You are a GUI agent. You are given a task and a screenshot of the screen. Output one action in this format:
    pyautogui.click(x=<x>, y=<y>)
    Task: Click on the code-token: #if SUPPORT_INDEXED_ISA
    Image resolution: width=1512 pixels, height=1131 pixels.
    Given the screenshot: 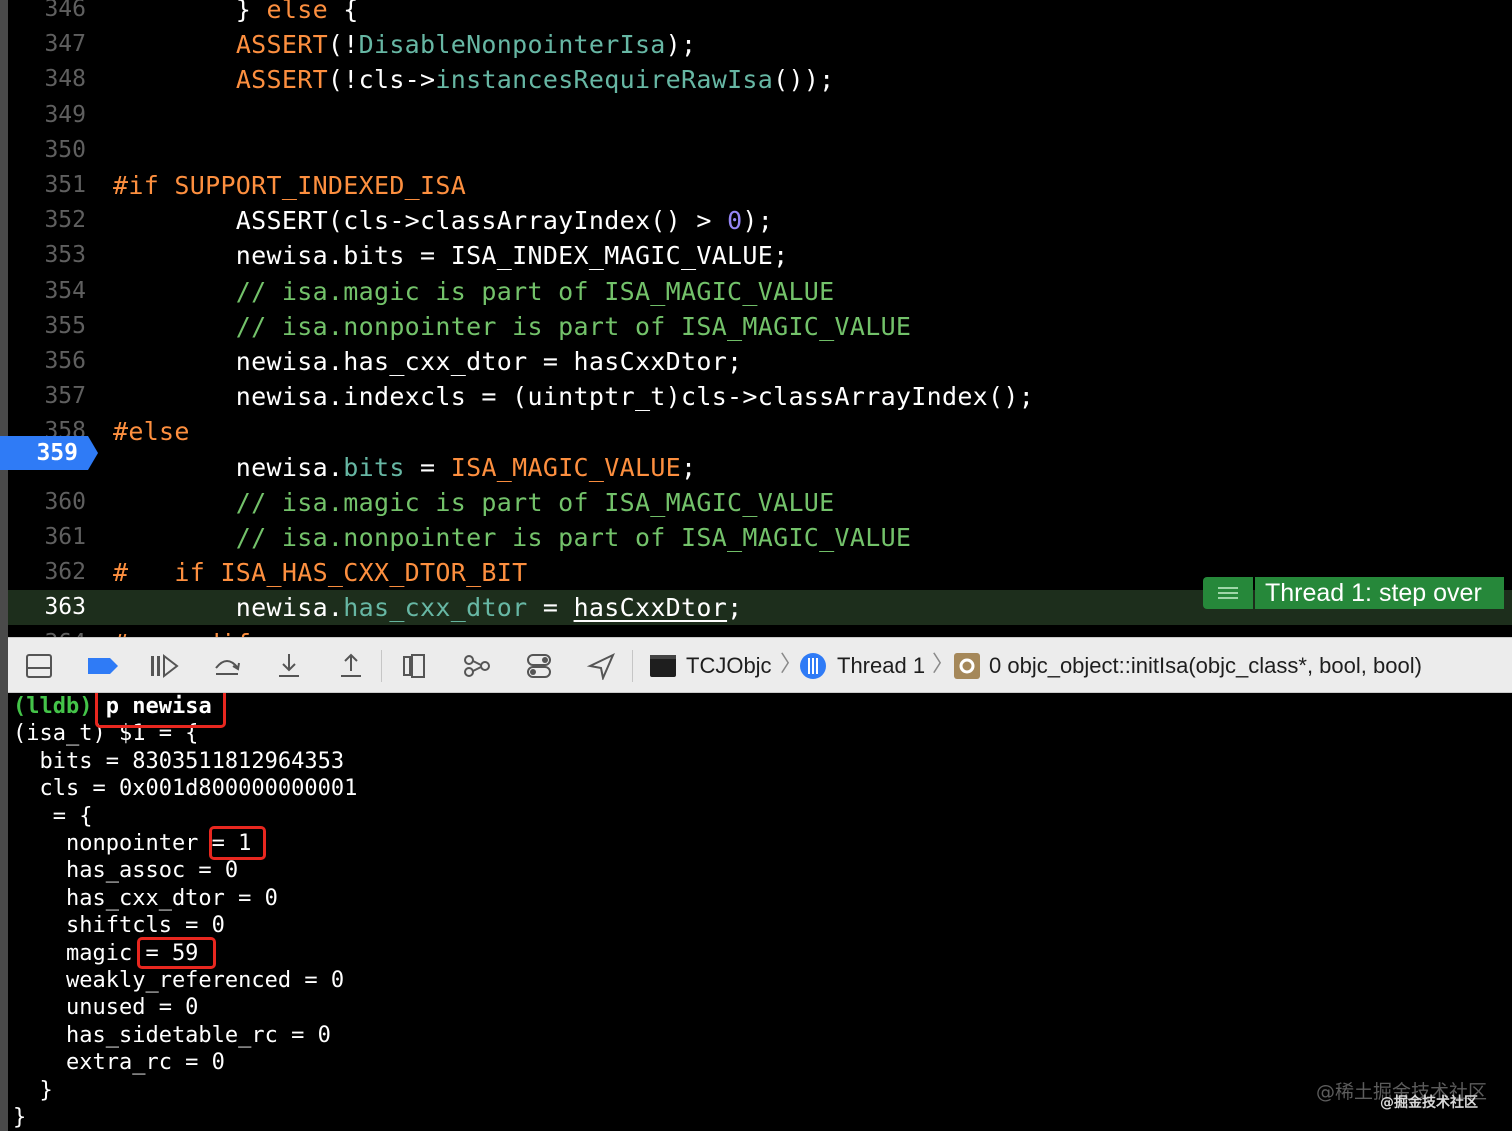 What is the action you would take?
    pyautogui.click(x=290, y=185)
    